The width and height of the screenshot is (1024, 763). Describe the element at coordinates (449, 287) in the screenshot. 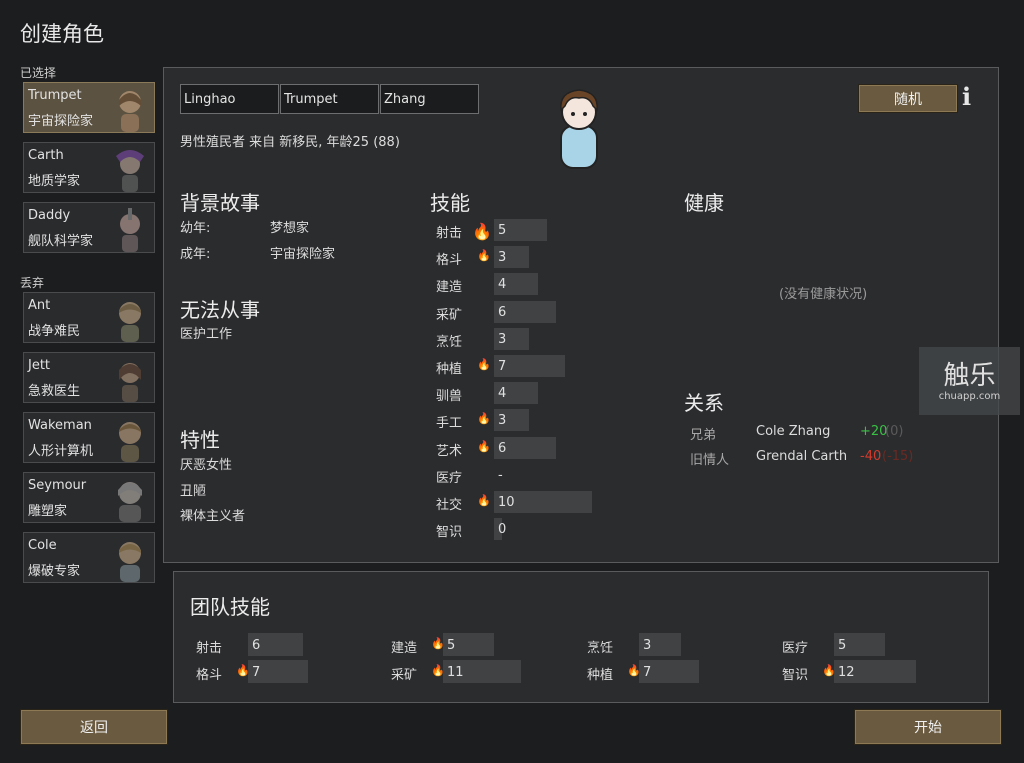

I see `skill-label: 建造` at that location.